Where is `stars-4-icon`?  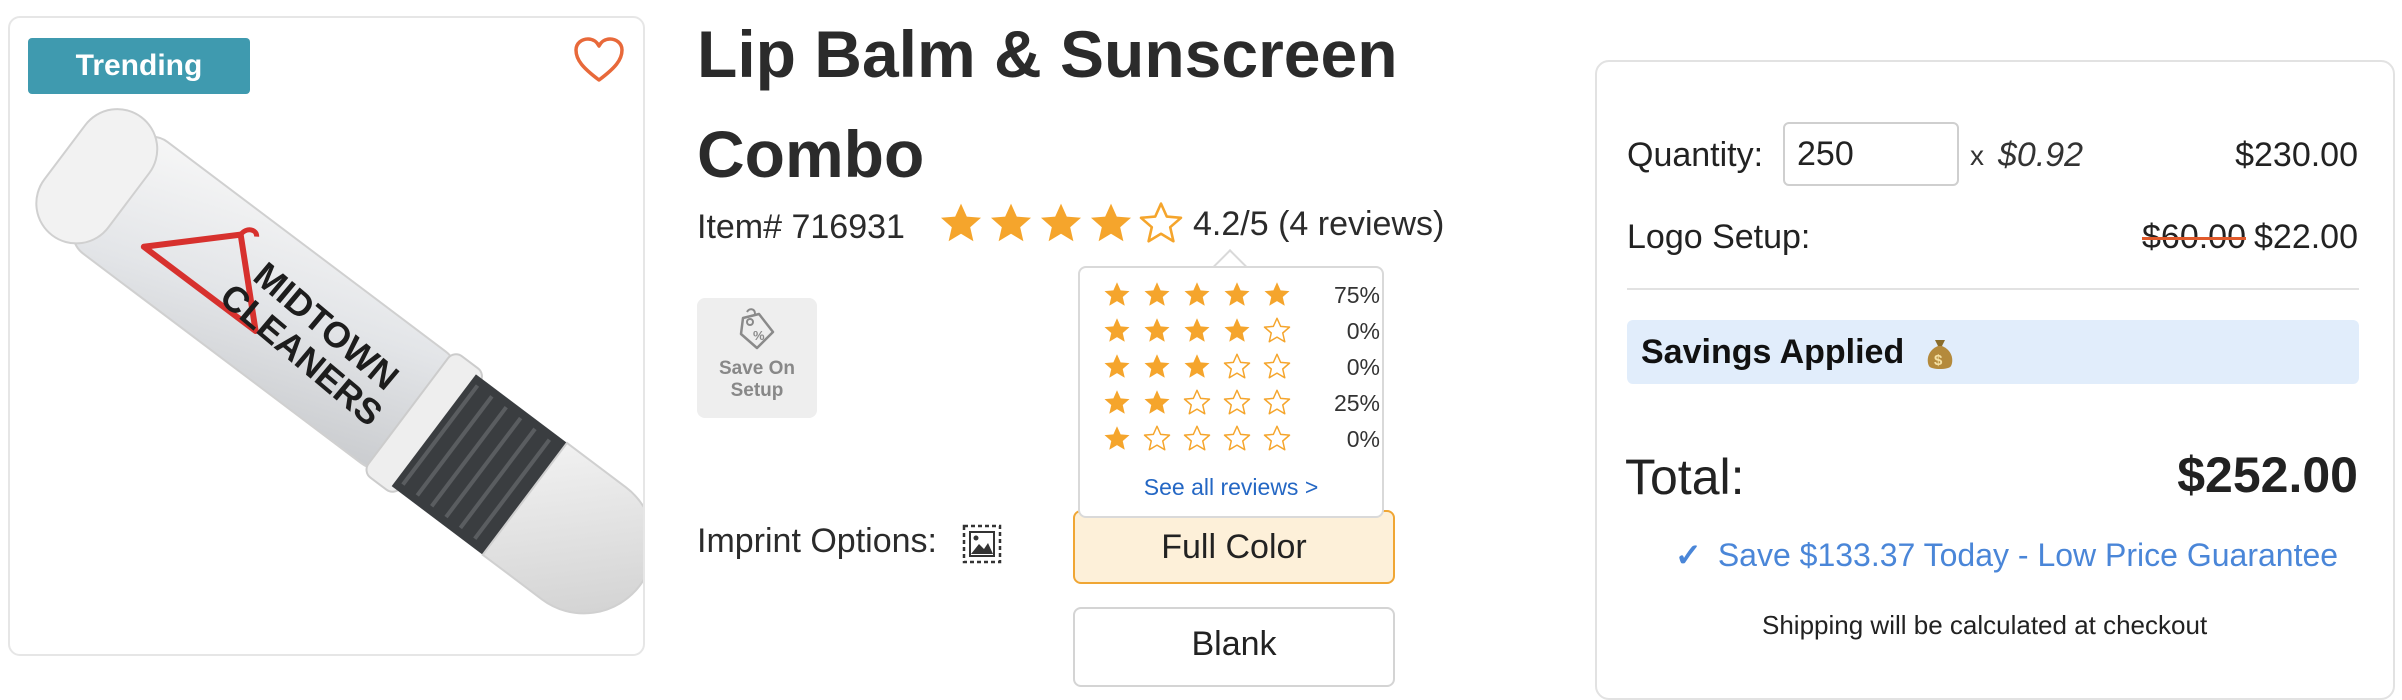
stars-4-icon is located at coordinates (1197, 330).